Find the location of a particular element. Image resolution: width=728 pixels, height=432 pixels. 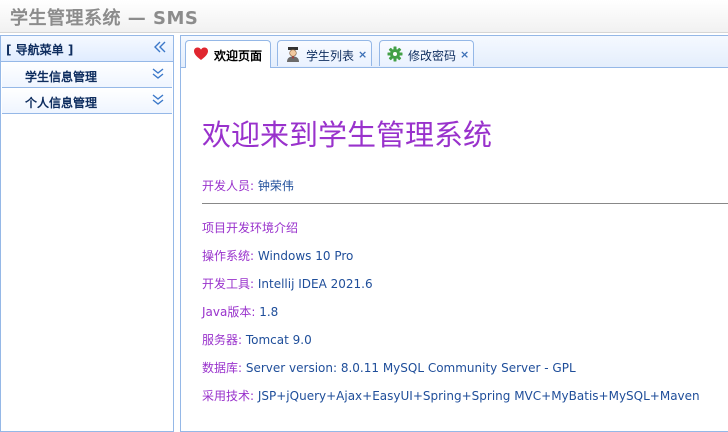

env-label: 操作系统: is located at coordinates (230, 256).